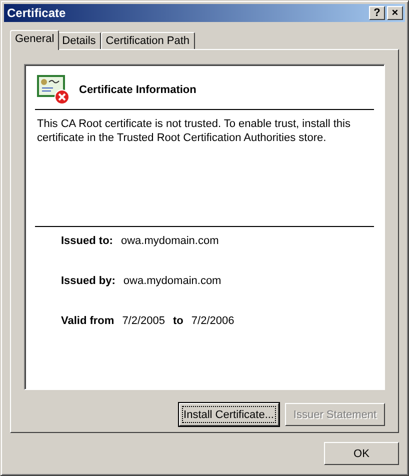 Image resolution: width=409 pixels, height=476 pixels. I want to click on field-value: 7/2/2005, so click(144, 321).